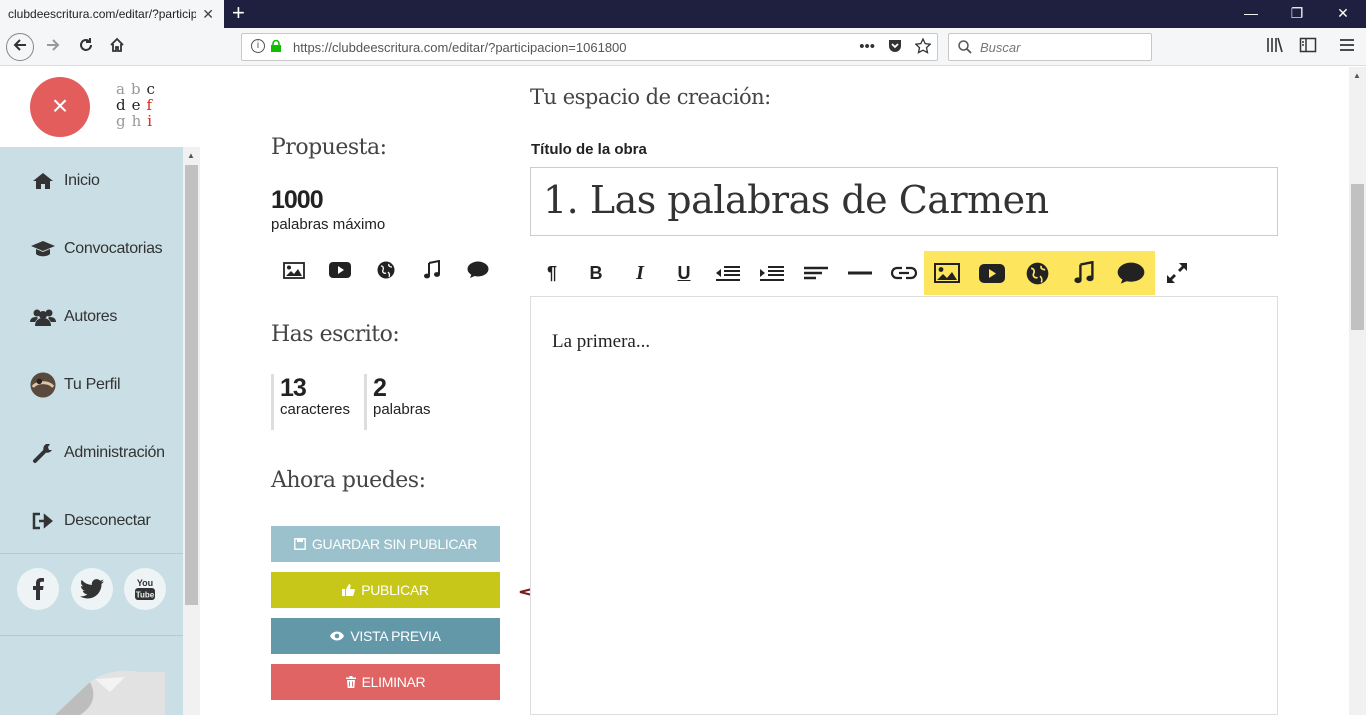 The width and height of the screenshot is (1366, 720). I want to click on page-scrollbar: ▲, so click(1357, 391).